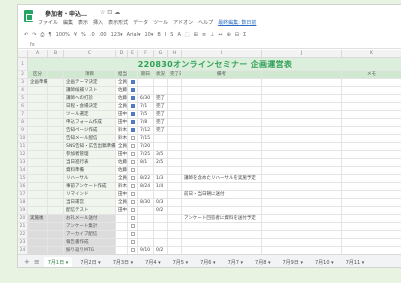  Describe the element at coordinates (23, 154) in the screenshot. I see `row-number: 12` at that location.